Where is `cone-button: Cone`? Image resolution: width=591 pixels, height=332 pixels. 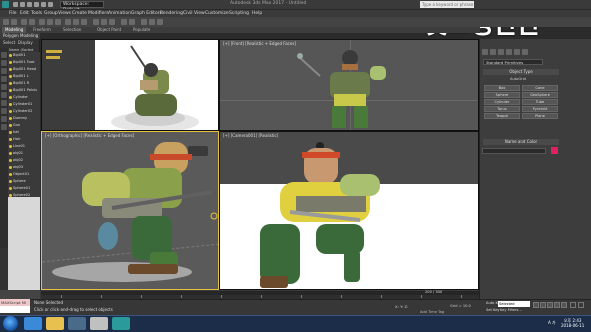
cone-button: Cone is located at coordinates (540, 88).